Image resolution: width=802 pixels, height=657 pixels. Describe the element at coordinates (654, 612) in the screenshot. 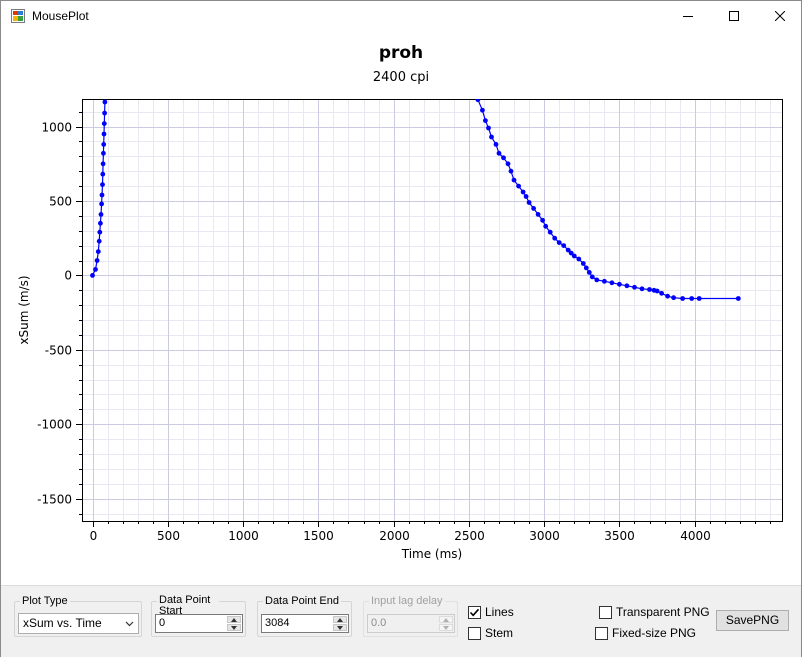

I see `transparent-png-checkbox: Transparent PNG` at that location.